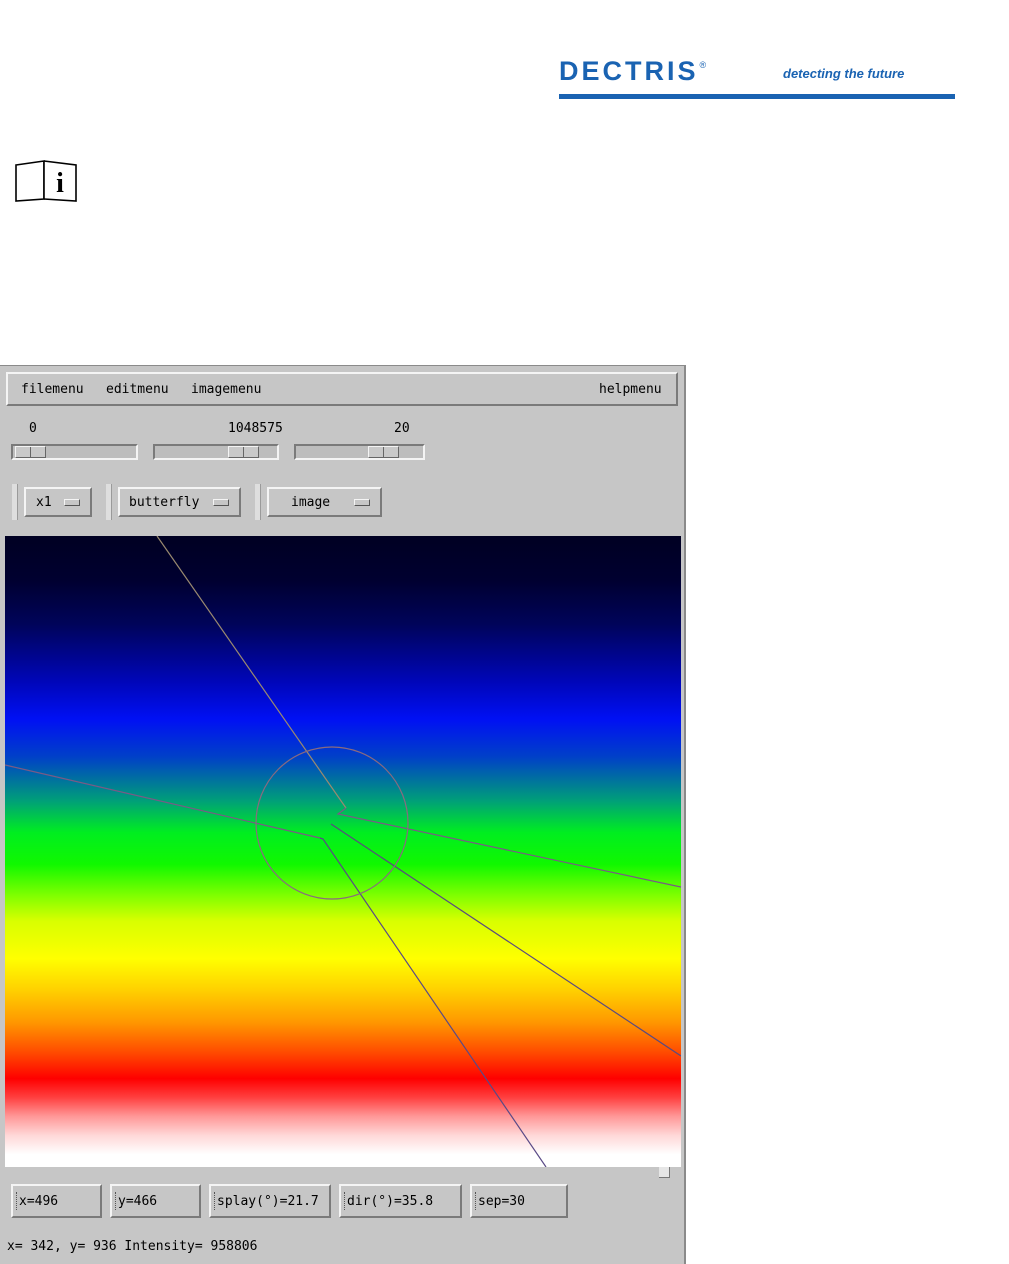 The width and height of the screenshot is (1009, 1264). Describe the element at coordinates (757, 96) in the screenshot. I see `header-rule` at that location.